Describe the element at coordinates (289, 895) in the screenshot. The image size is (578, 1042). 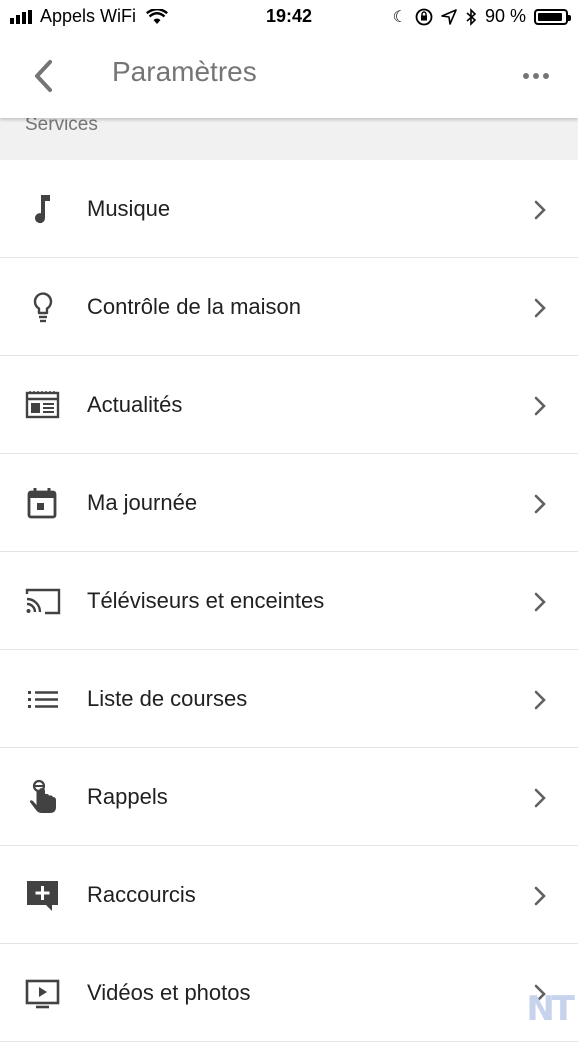
I see `list-item-raccourcis: Raccourcis` at that location.